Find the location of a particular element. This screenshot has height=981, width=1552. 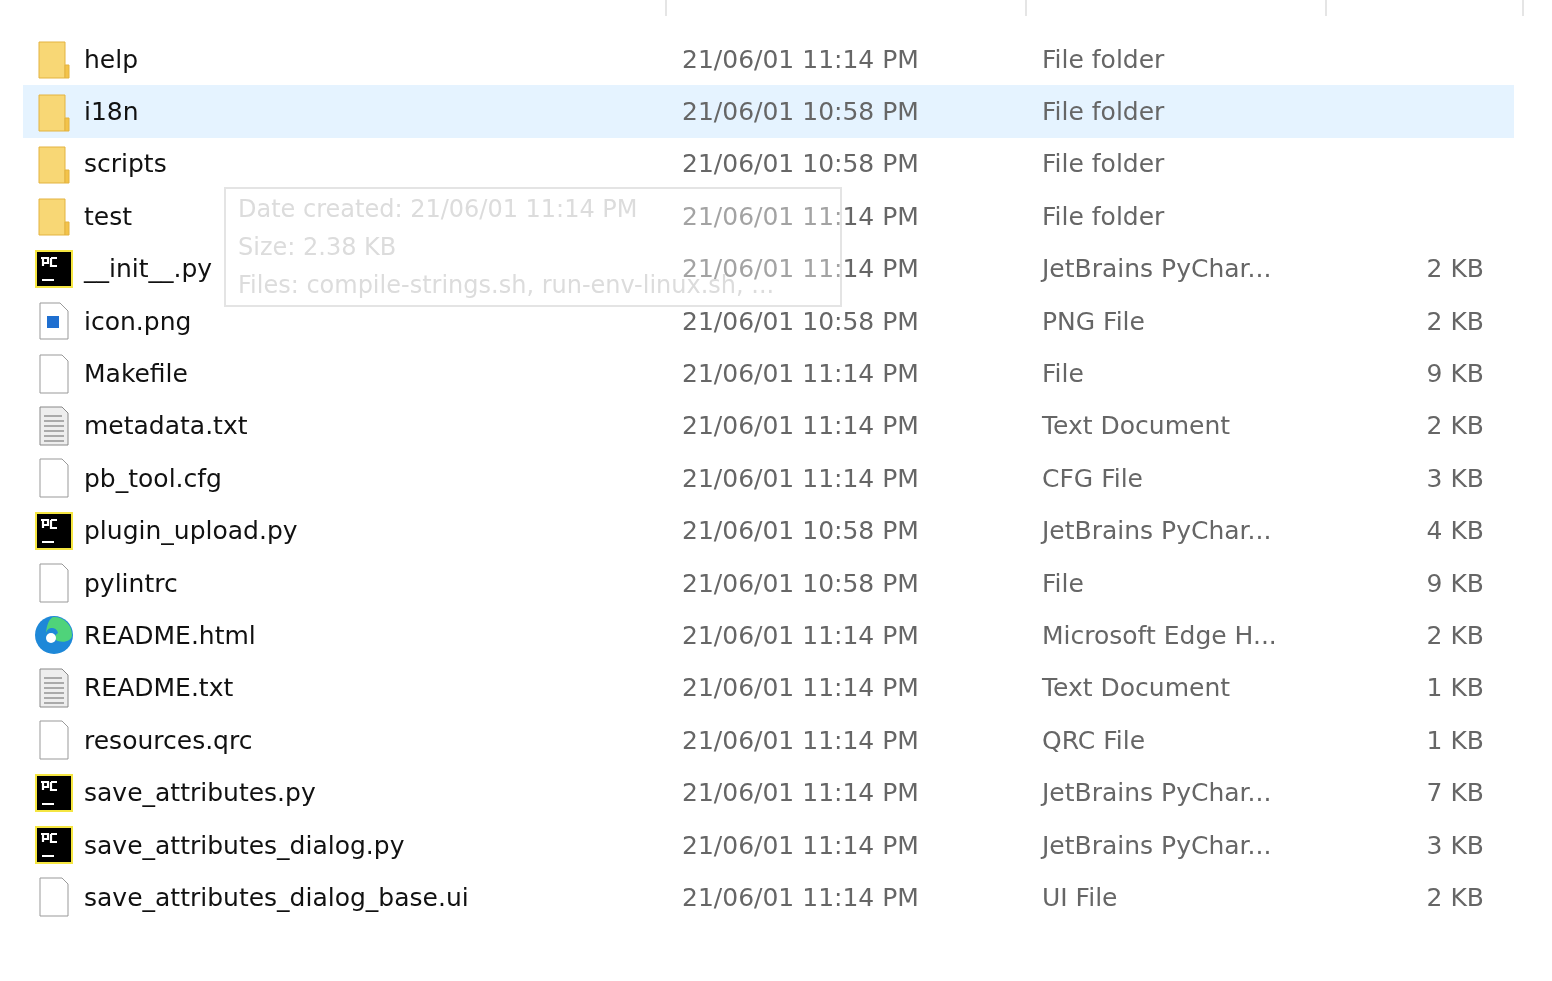

file-name: save_attributes.py is located at coordinates (200, 793).